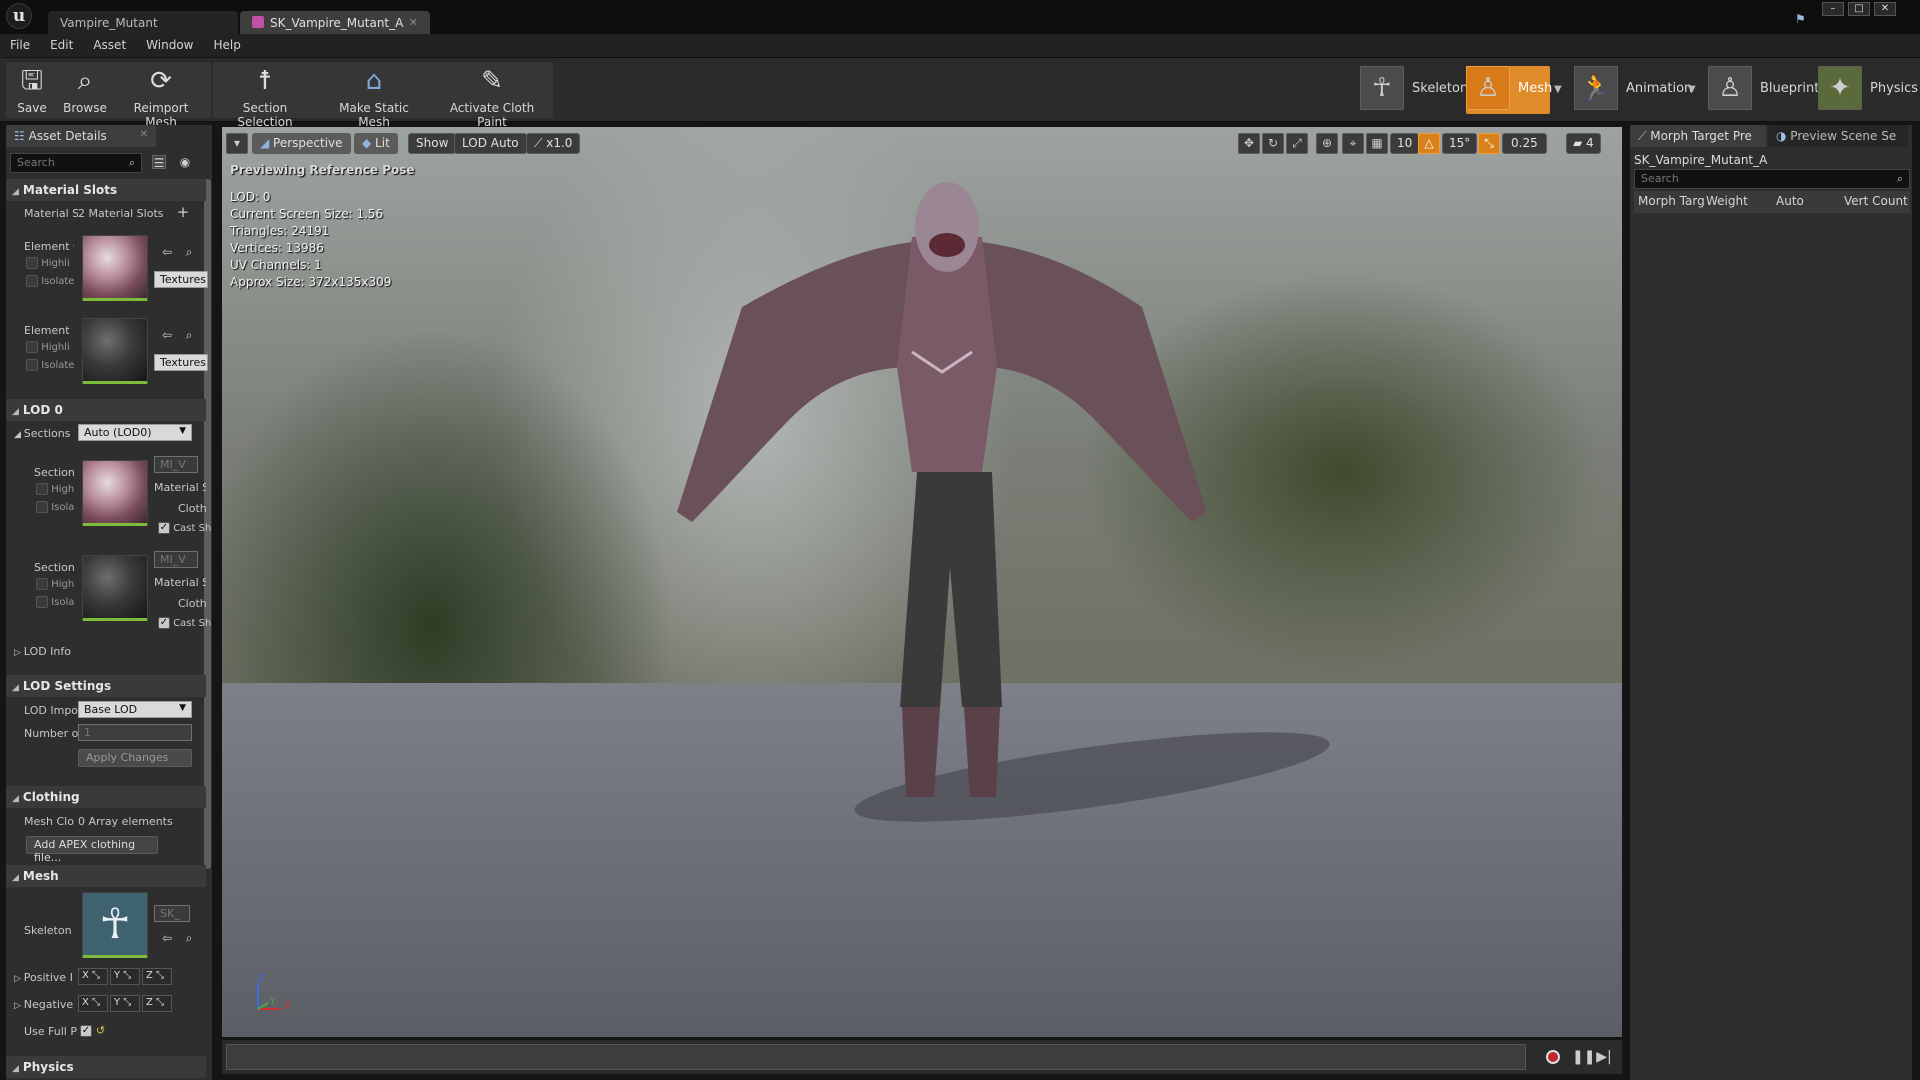  Describe the element at coordinates (1558, 89) in the screenshot. I see `mesh-dropdown-icon: ▼` at that location.